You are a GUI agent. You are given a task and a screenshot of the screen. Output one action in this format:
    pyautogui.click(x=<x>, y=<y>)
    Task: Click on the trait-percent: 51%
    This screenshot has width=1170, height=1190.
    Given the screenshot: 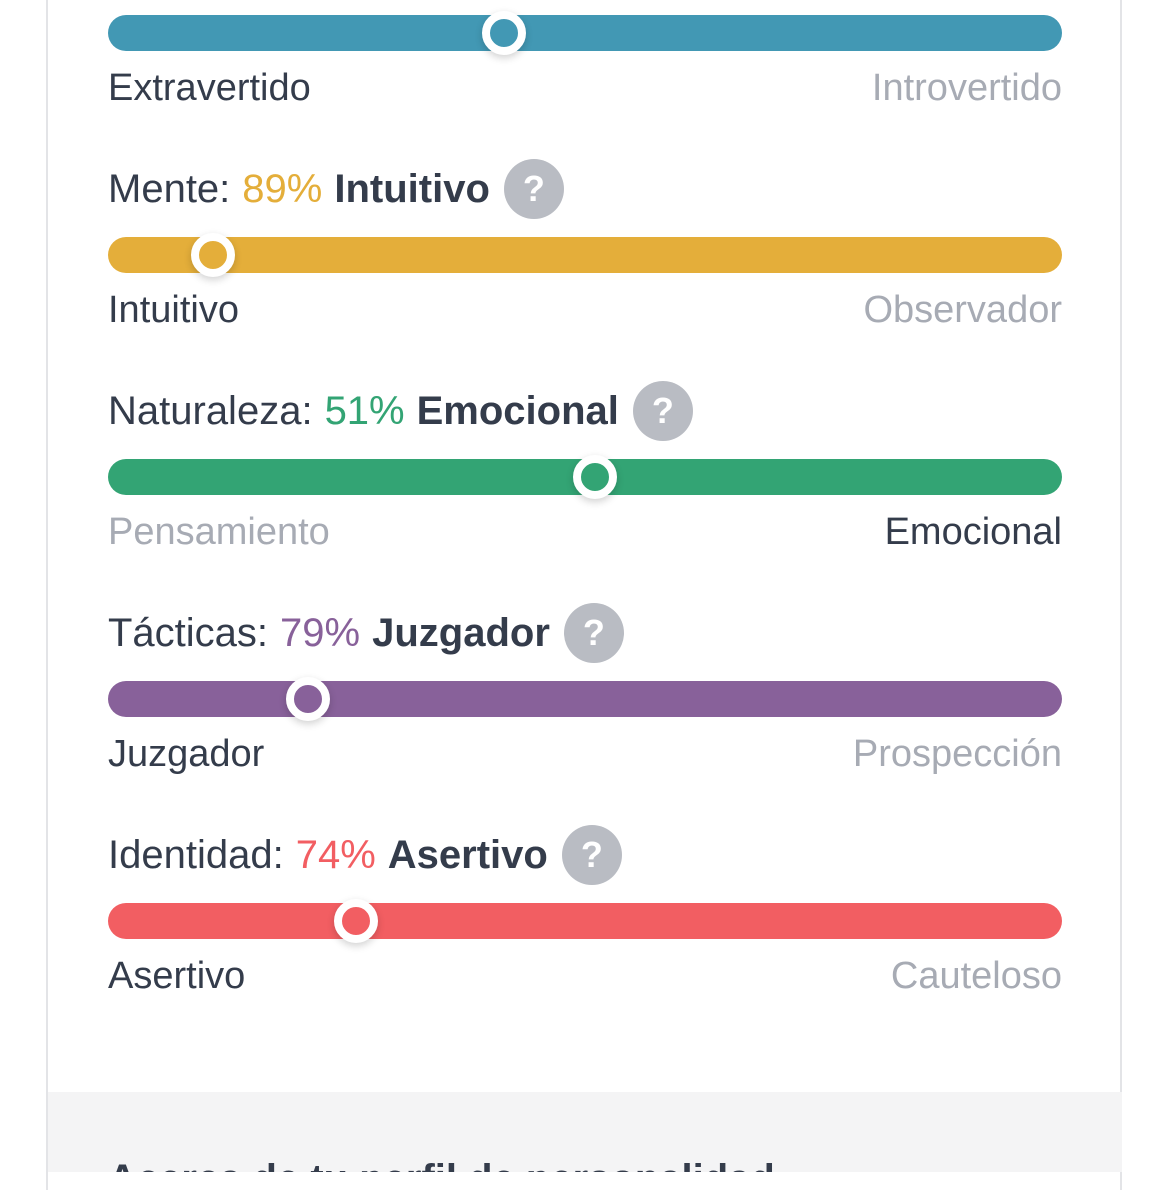 What is the action you would take?
    pyautogui.click(x=364, y=410)
    